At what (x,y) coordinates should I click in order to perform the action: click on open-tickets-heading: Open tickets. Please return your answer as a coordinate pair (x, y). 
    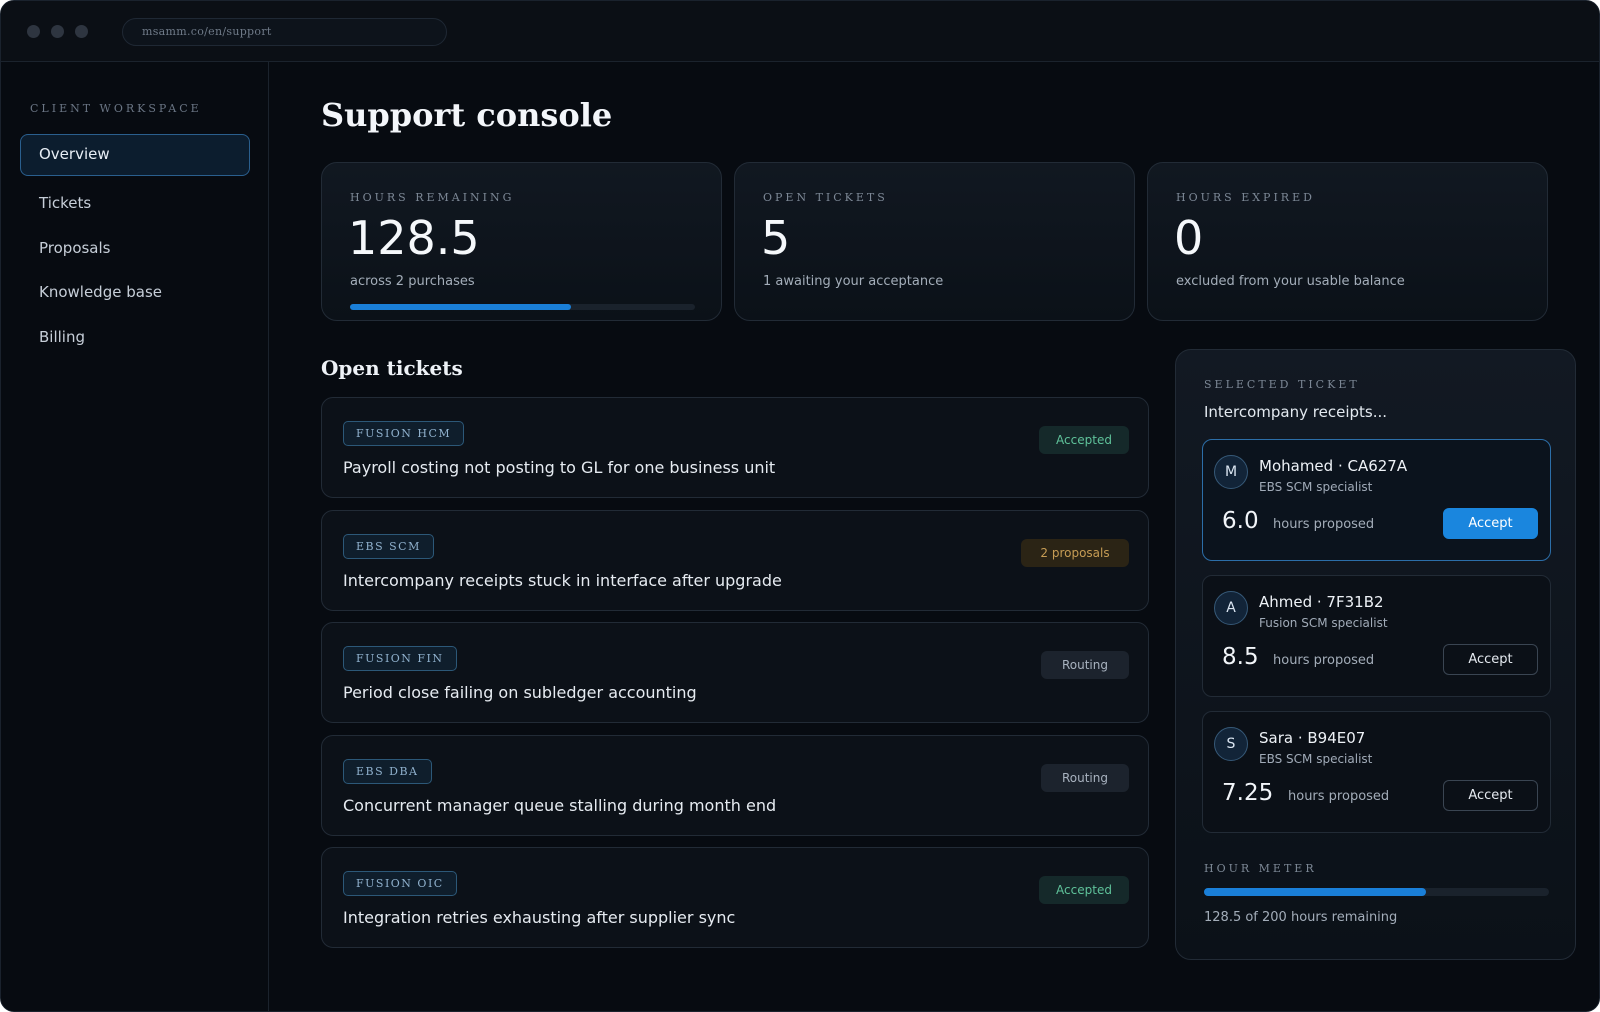
    Looking at the image, I should click on (392, 368).